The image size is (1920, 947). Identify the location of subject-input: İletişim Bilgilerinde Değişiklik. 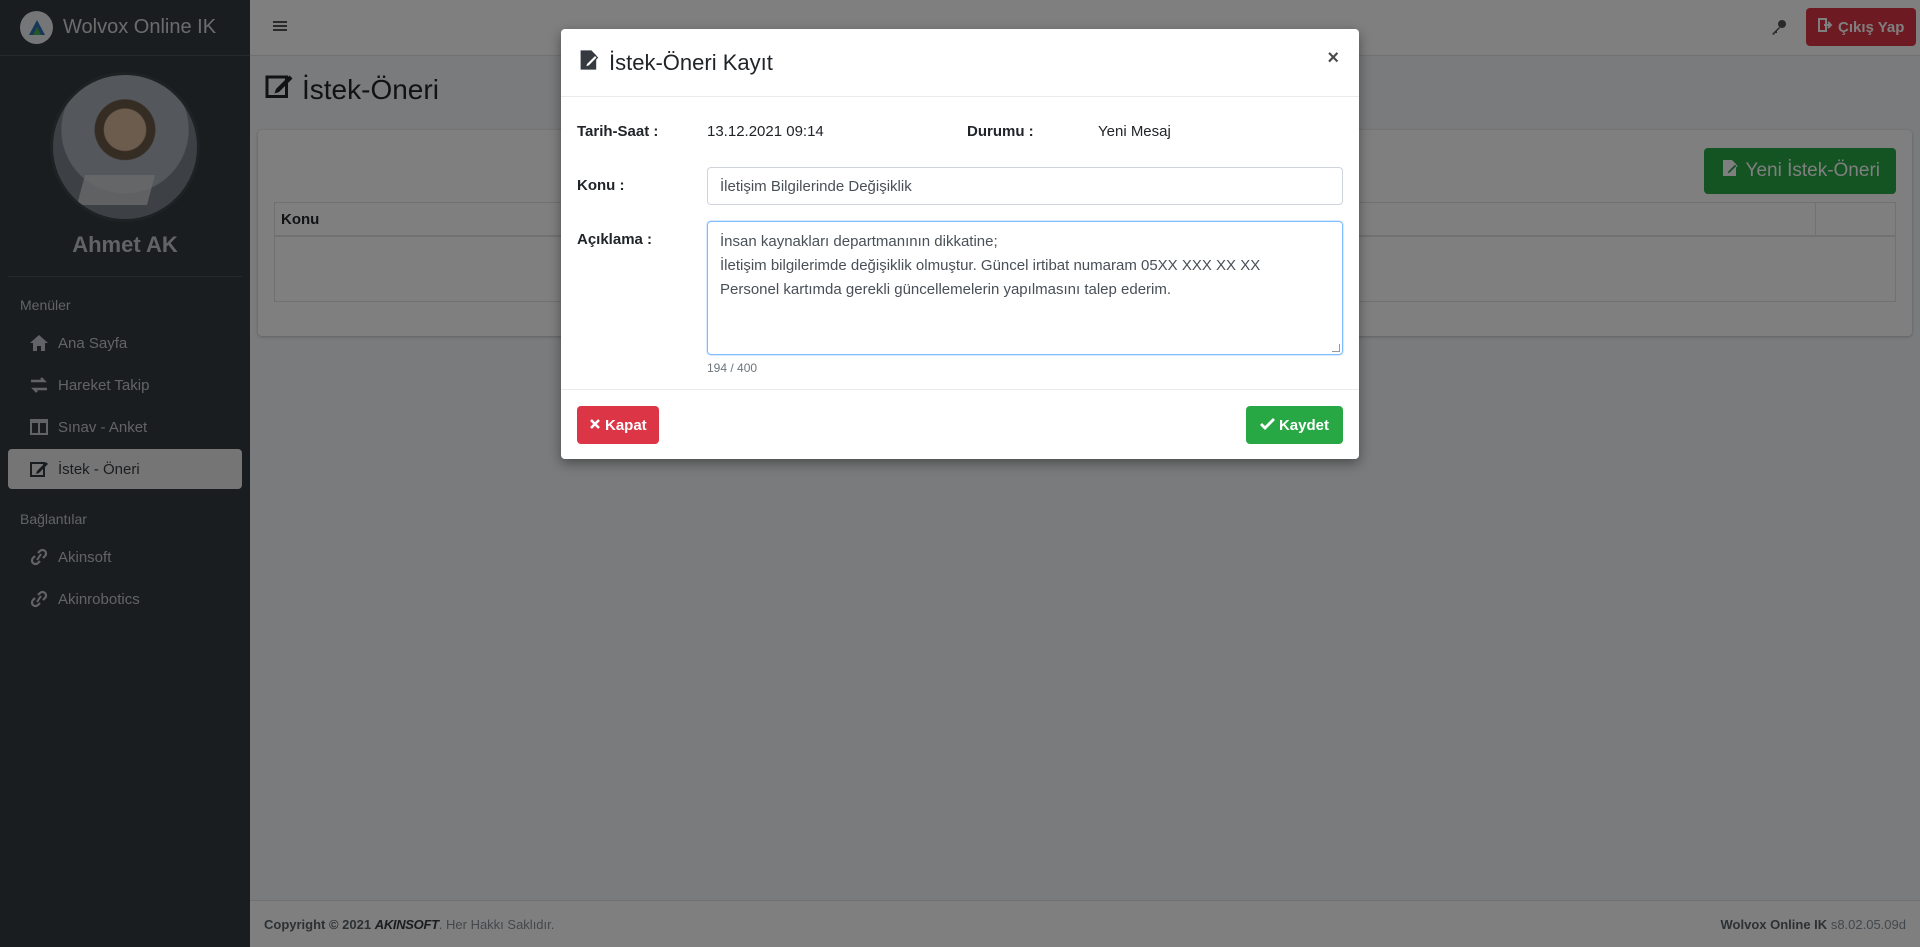
(1025, 186).